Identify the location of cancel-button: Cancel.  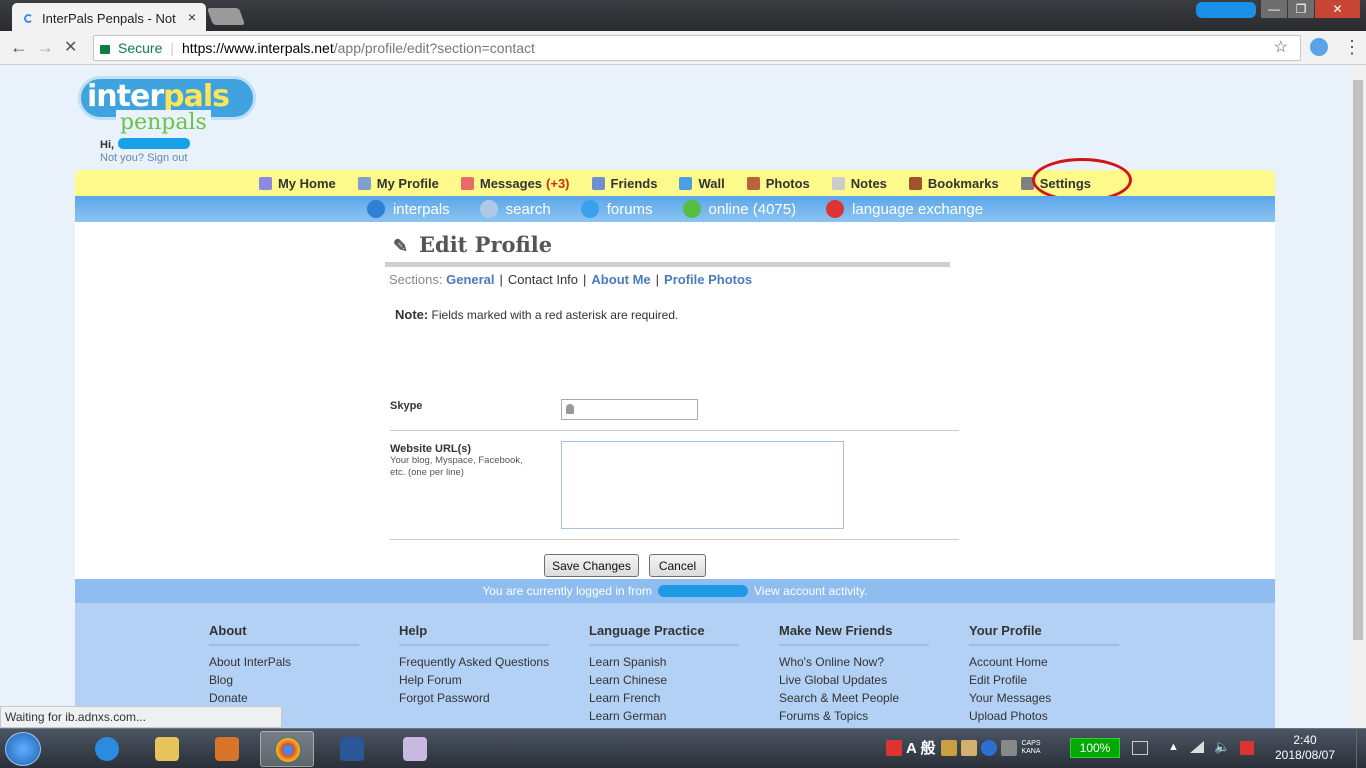
(677, 565).